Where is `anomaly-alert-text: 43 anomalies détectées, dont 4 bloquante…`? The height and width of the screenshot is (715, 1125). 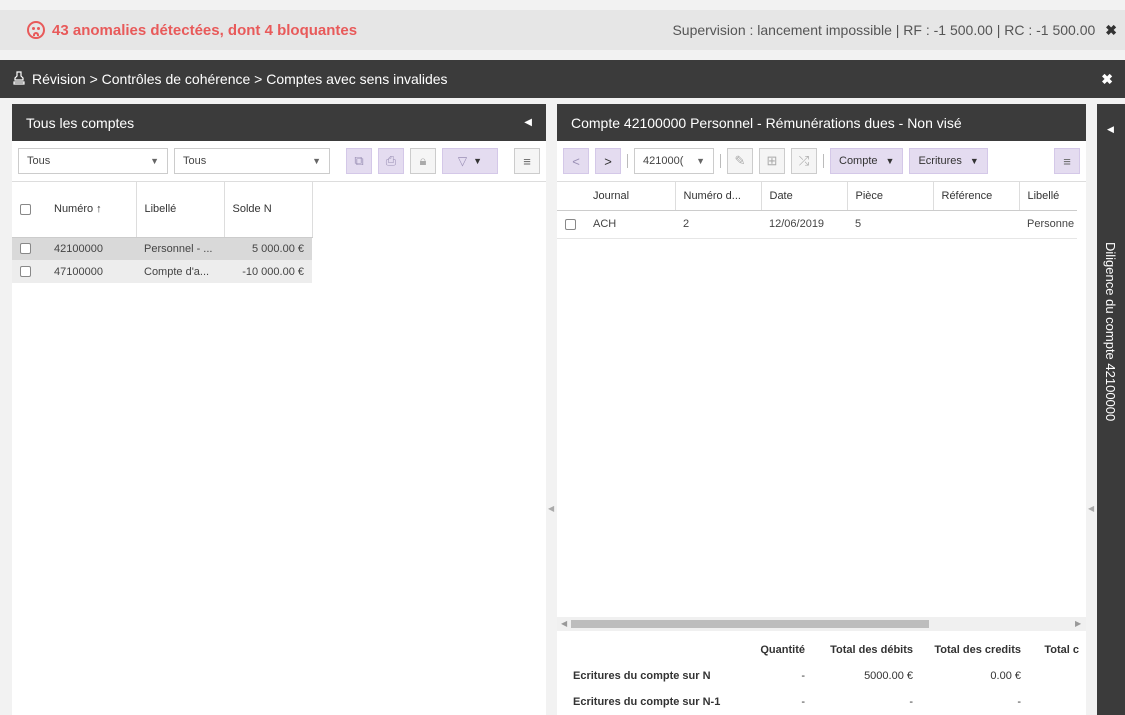 anomaly-alert-text: 43 anomalies détectées, dont 4 bloquante… is located at coordinates (205, 30).